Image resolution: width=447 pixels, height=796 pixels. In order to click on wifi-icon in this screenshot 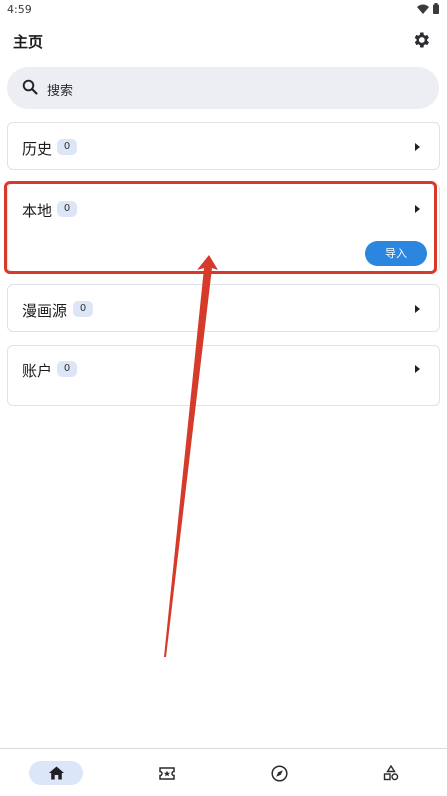, I will do `click(423, 9)`.